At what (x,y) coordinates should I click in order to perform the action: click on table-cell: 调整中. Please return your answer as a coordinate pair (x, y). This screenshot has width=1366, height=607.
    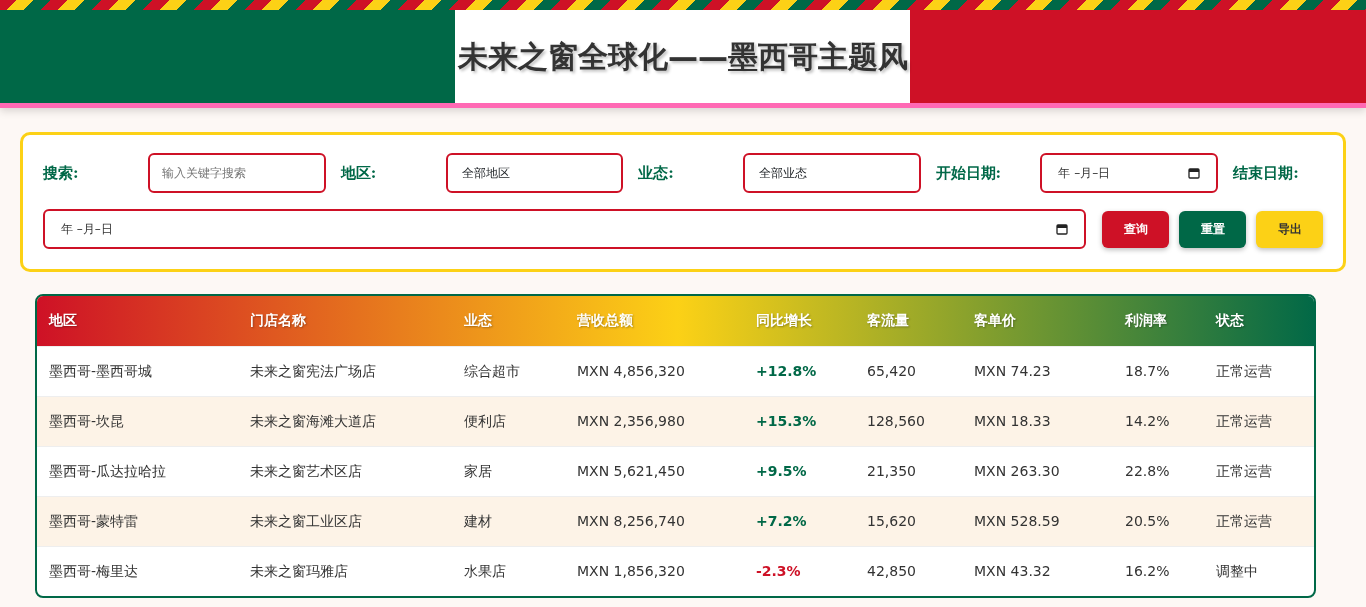
    Looking at the image, I should click on (1259, 571).